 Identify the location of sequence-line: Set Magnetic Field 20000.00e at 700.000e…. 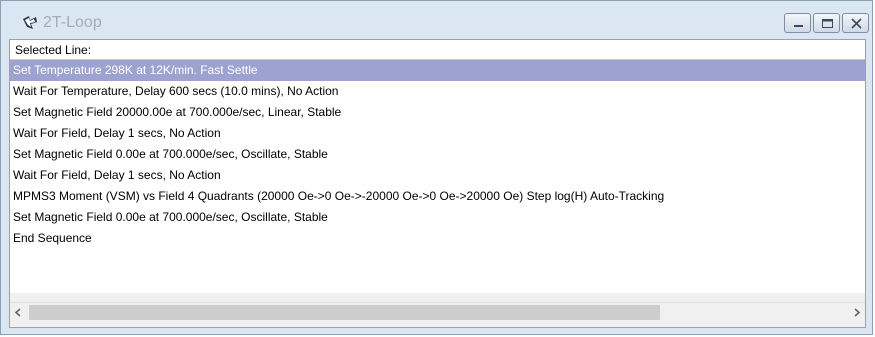
(437, 112).